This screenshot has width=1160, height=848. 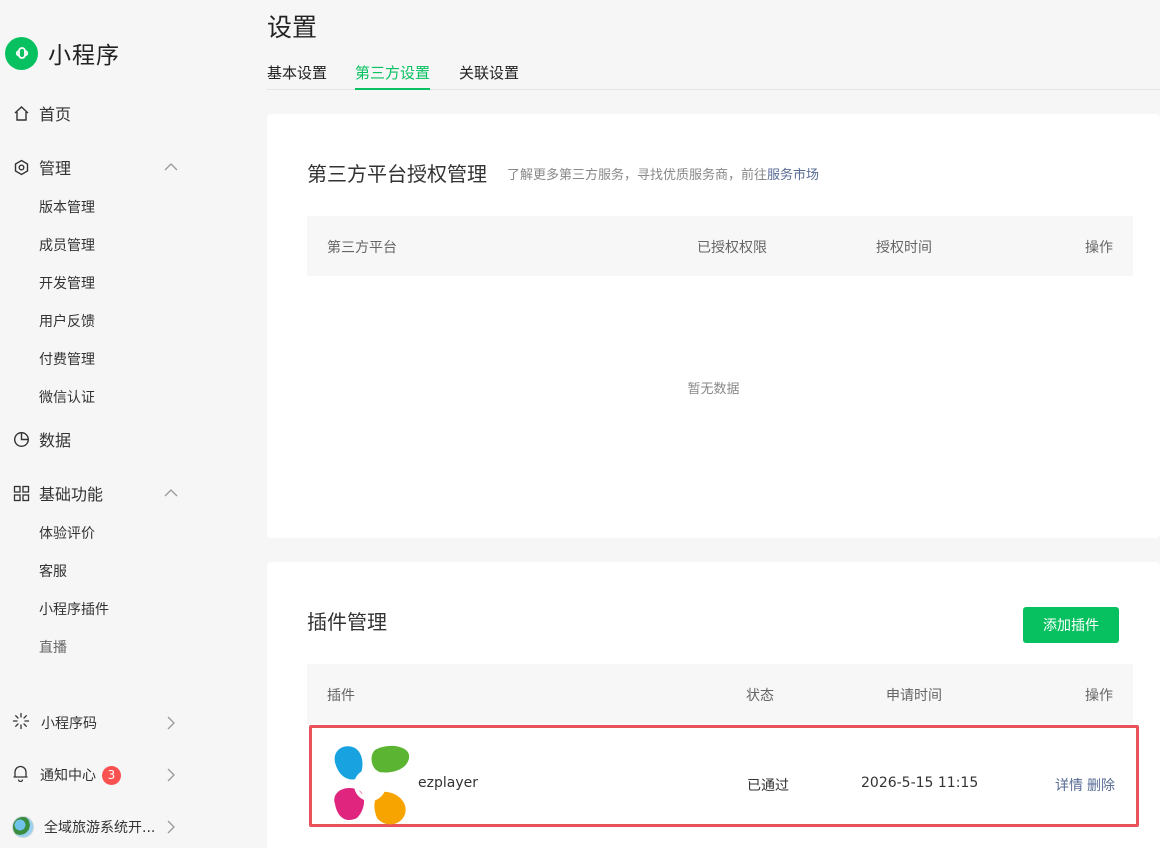 I want to click on apps-grid-icon, so click(x=21, y=493).